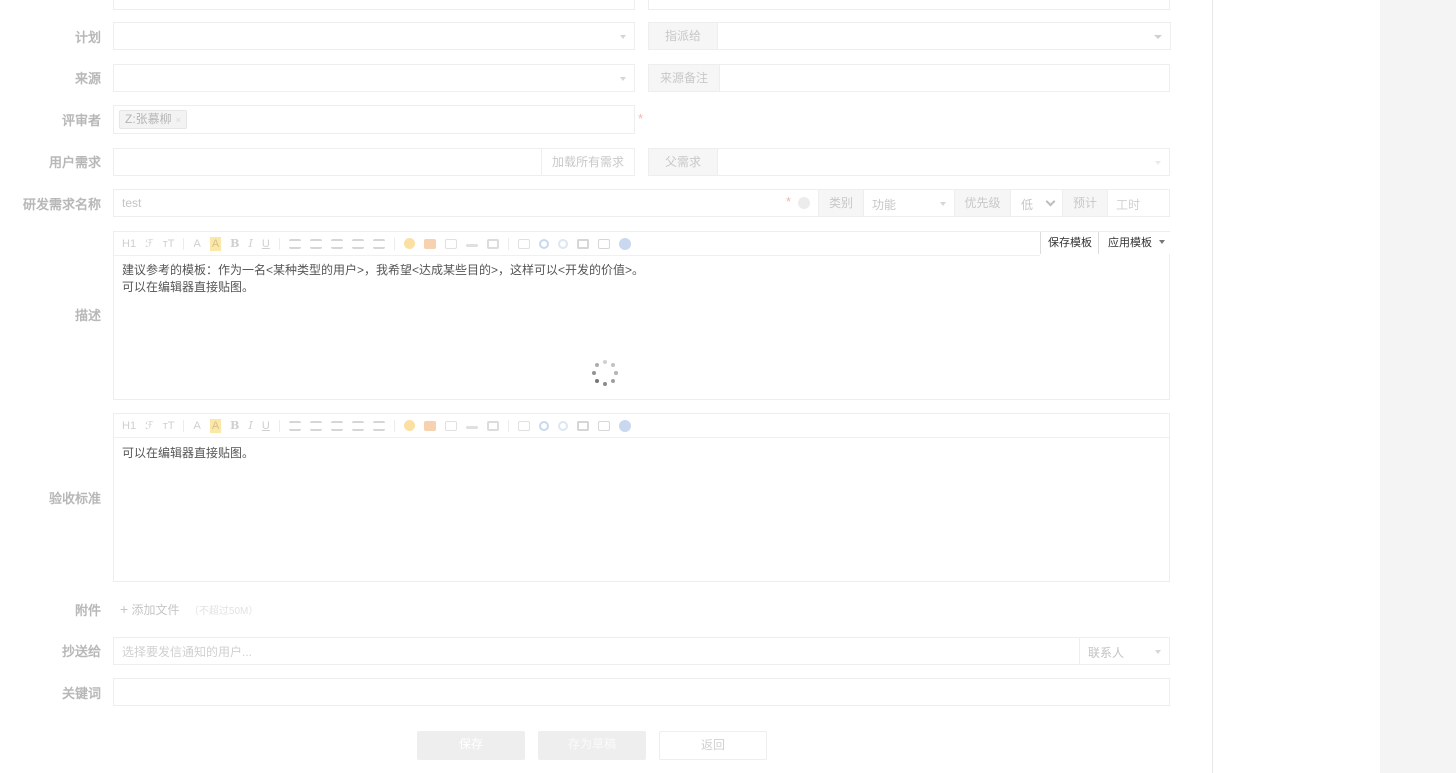 This screenshot has height=773, width=1456. I want to click on assign-to-label: 指派给, so click(683, 36).